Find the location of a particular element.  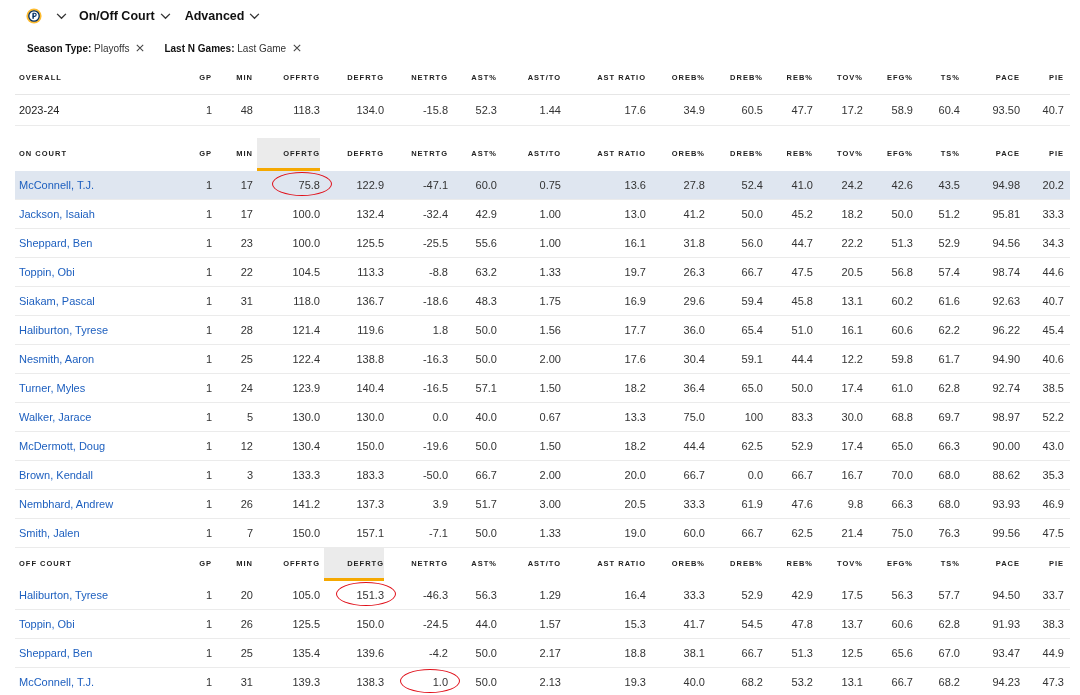

table-cell: 183.3 is located at coordinates (370, 475).